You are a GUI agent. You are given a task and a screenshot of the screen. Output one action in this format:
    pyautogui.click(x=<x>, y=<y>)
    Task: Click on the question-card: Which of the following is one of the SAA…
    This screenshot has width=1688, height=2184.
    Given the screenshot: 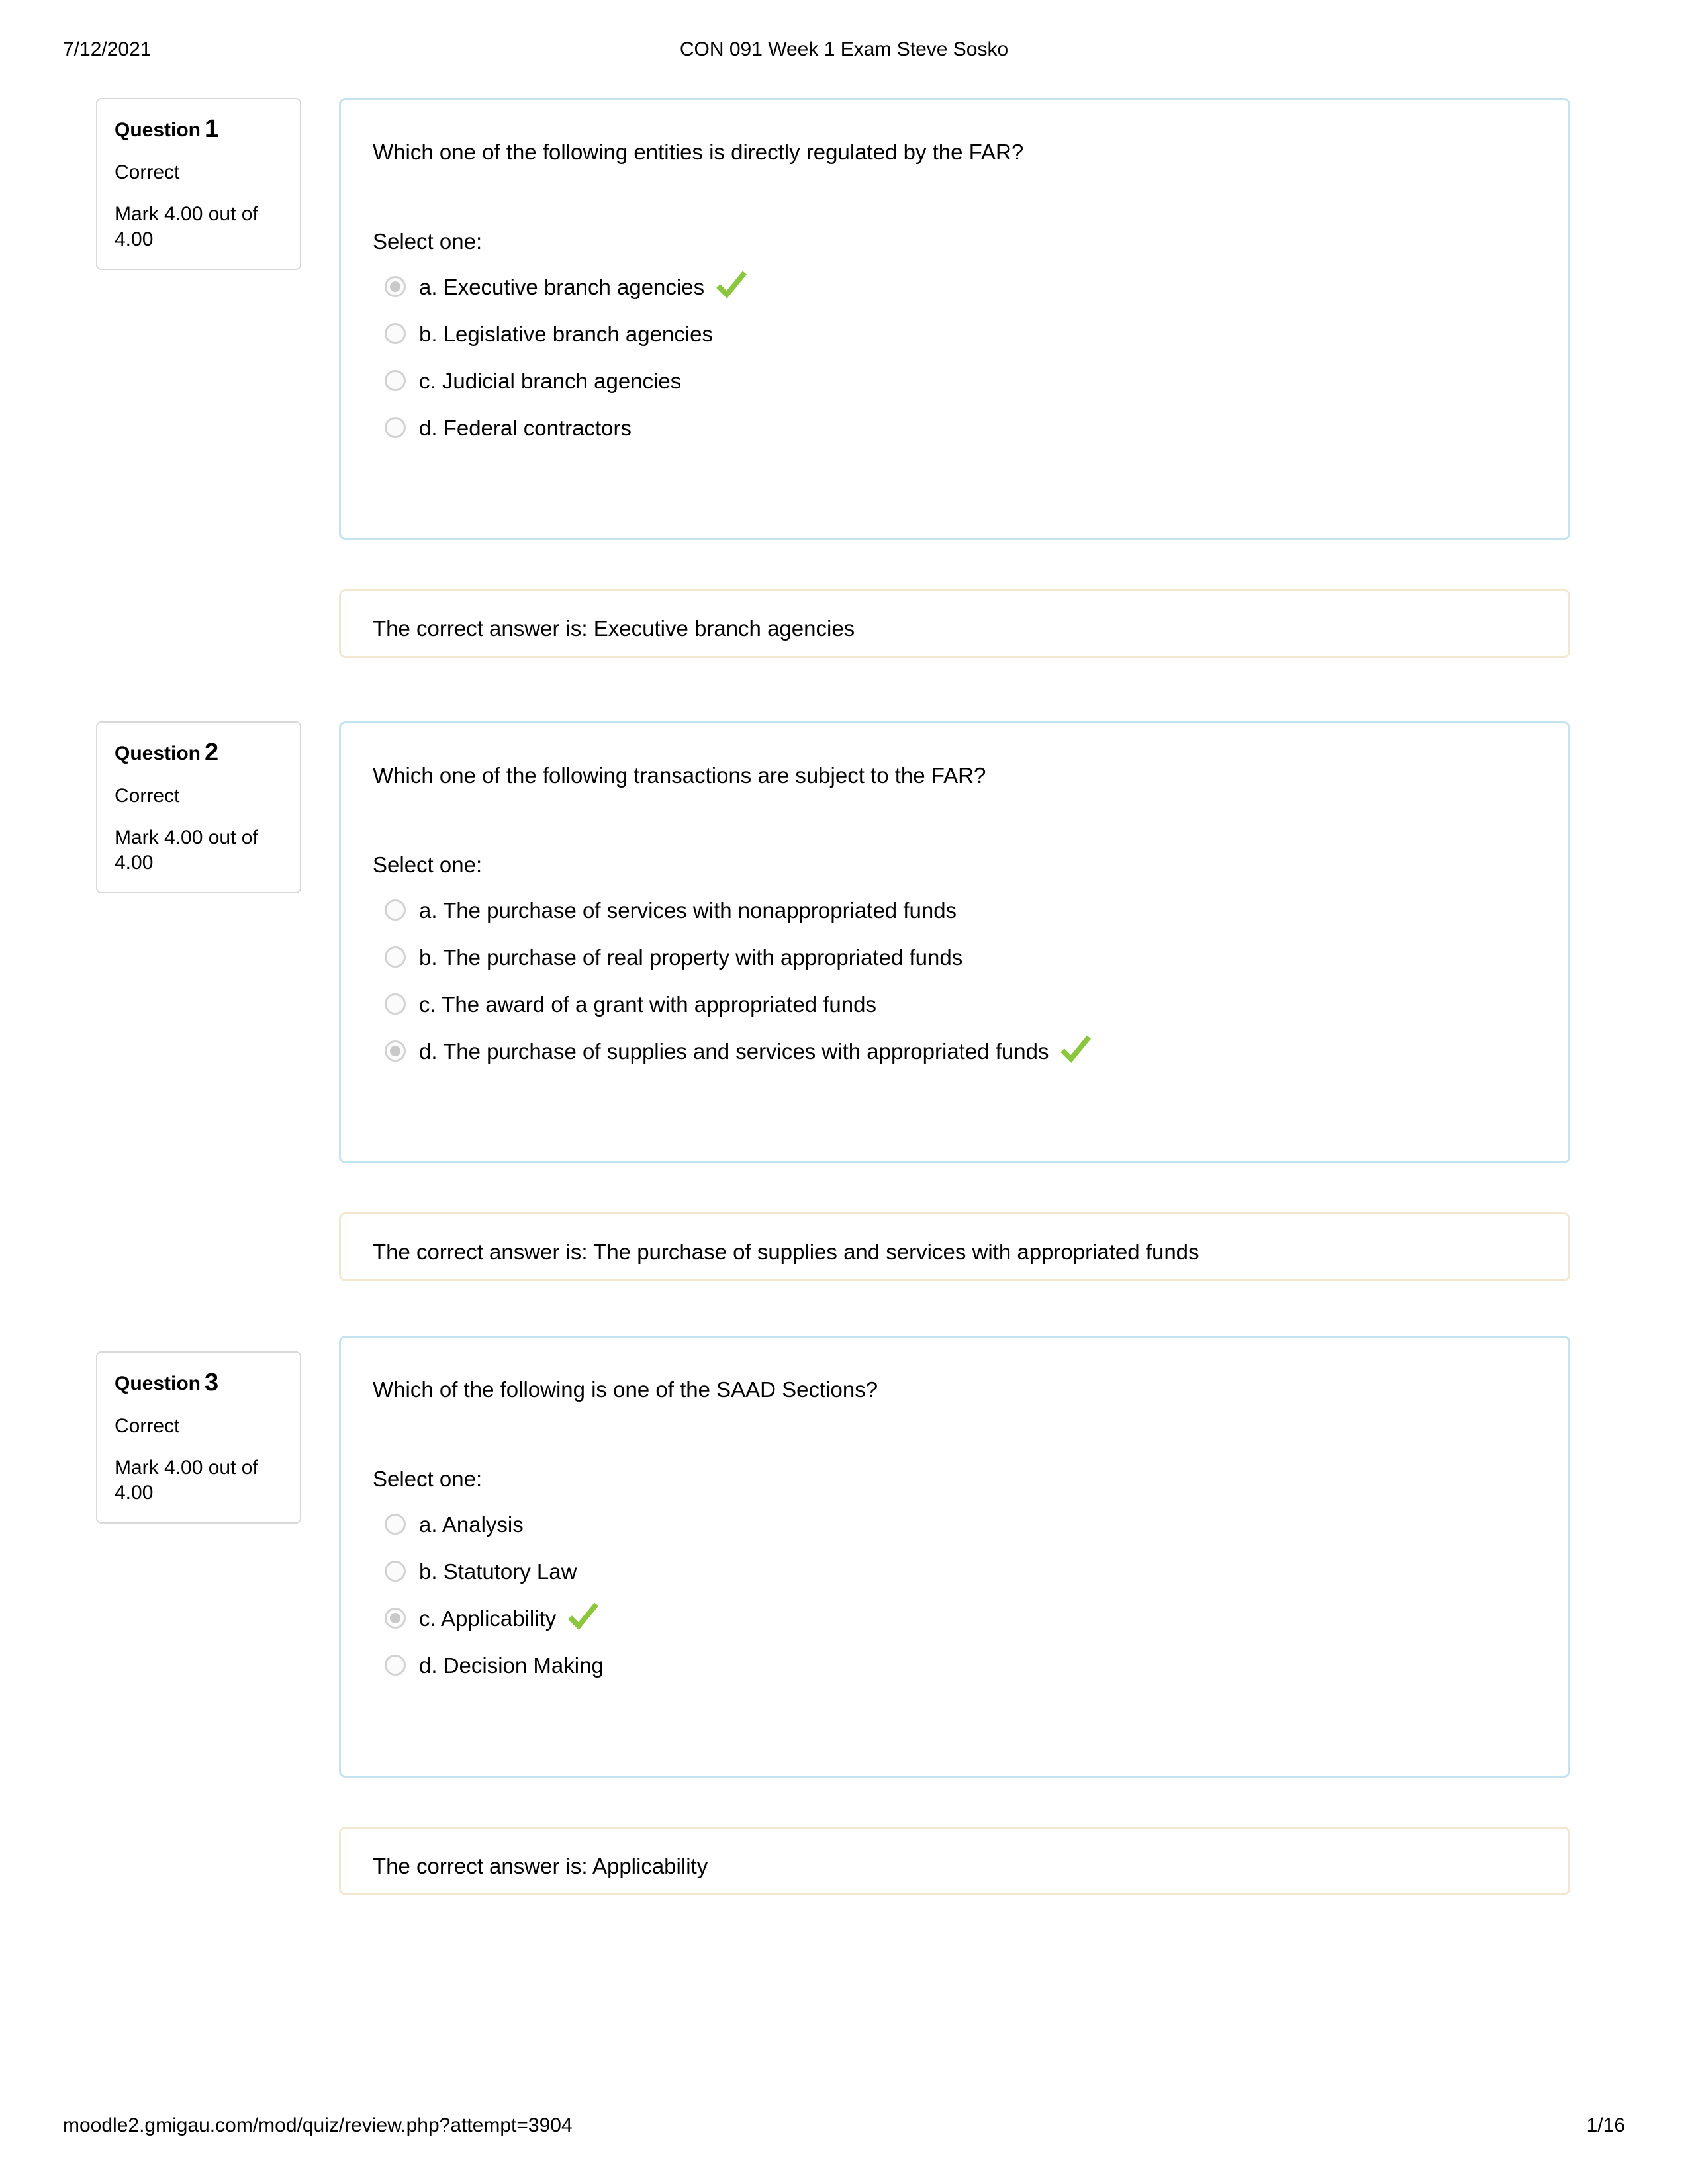 What is the action you would take?
    pyautogui.click(x=954, y=1557)
    